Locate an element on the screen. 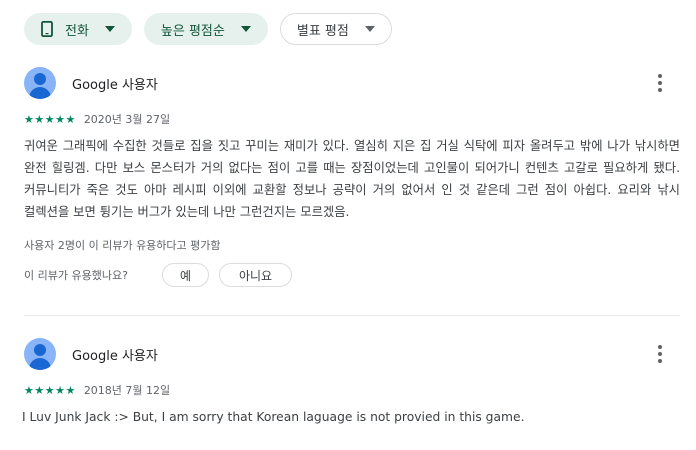 This screenshot has height=450, width=696. review-meta: ★★★★★ 2020년 3월 27일 is located at coordinates (352, 119).